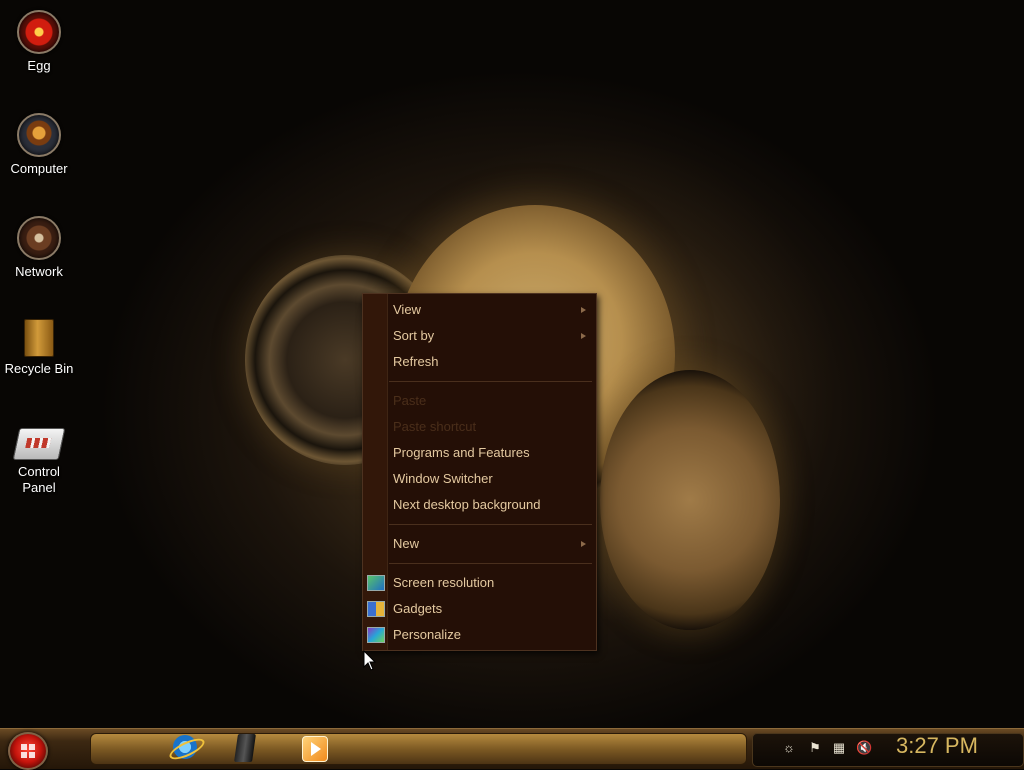 The height and width of the screenshot is (770, 1024). Describe the element at coordinates (416, 361) in the screenshot. I see `menu-item-label: Refresh` at that location.